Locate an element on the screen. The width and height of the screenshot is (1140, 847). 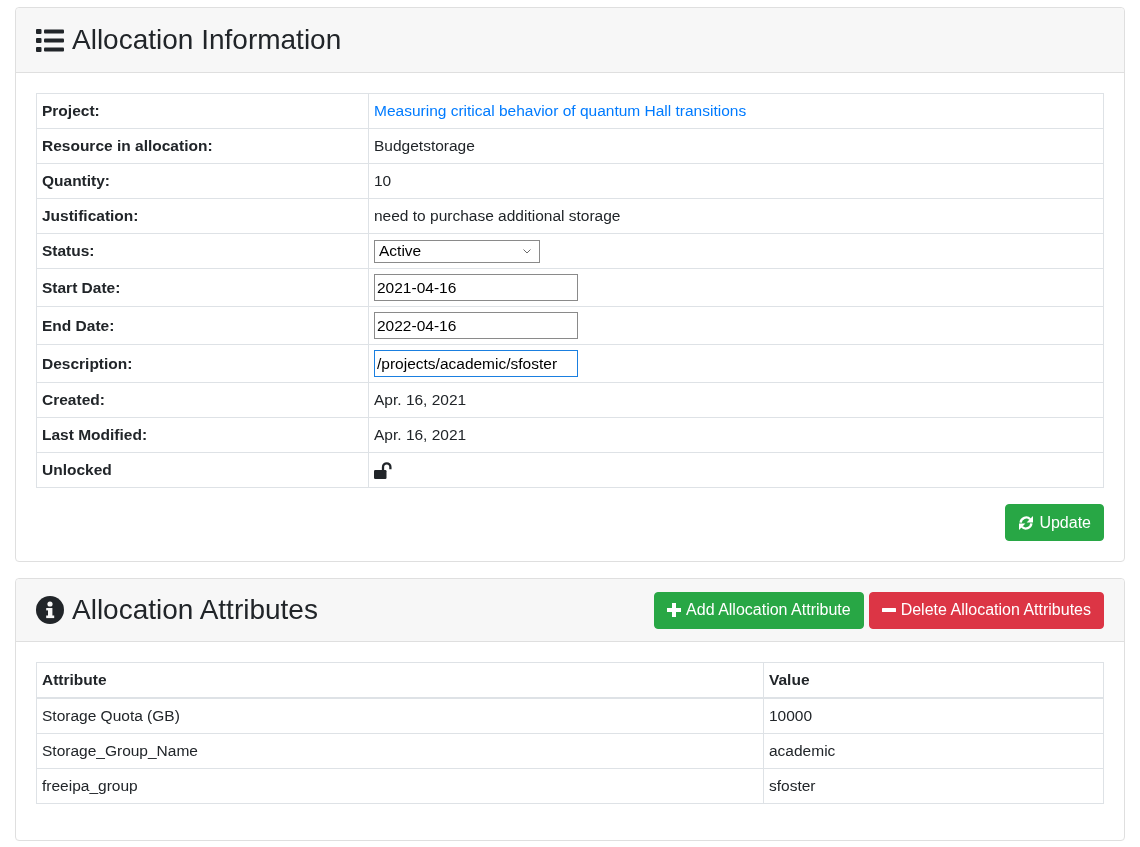
plus-icon is located at coordinates (674, 610).